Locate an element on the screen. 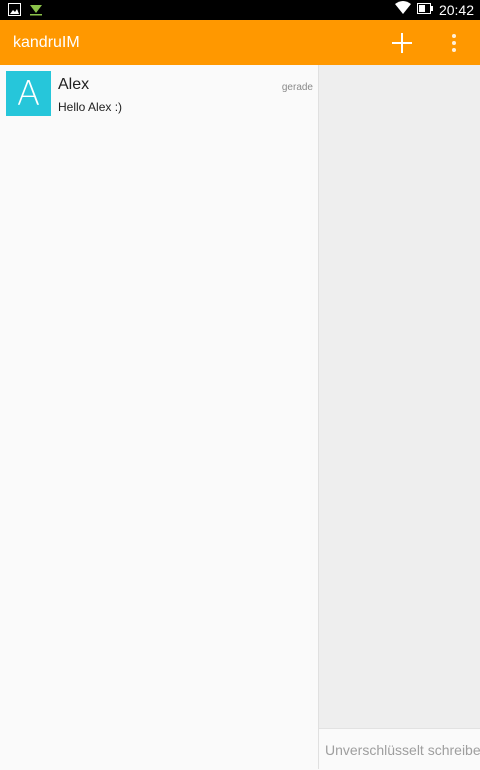  image-icon is located at coordinates (14, 12).